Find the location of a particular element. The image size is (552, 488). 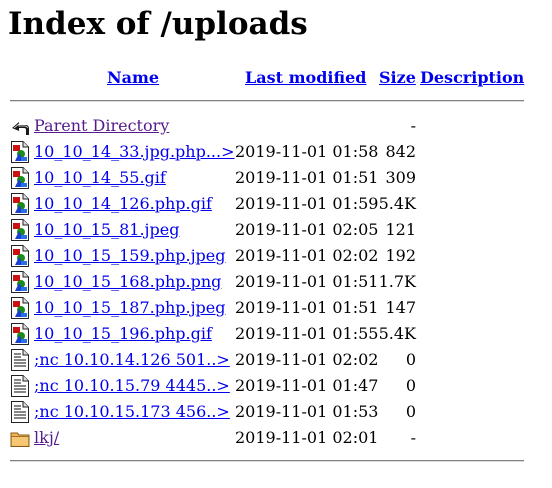

size-cell: 1.7K is located at coordinates (397, 281).